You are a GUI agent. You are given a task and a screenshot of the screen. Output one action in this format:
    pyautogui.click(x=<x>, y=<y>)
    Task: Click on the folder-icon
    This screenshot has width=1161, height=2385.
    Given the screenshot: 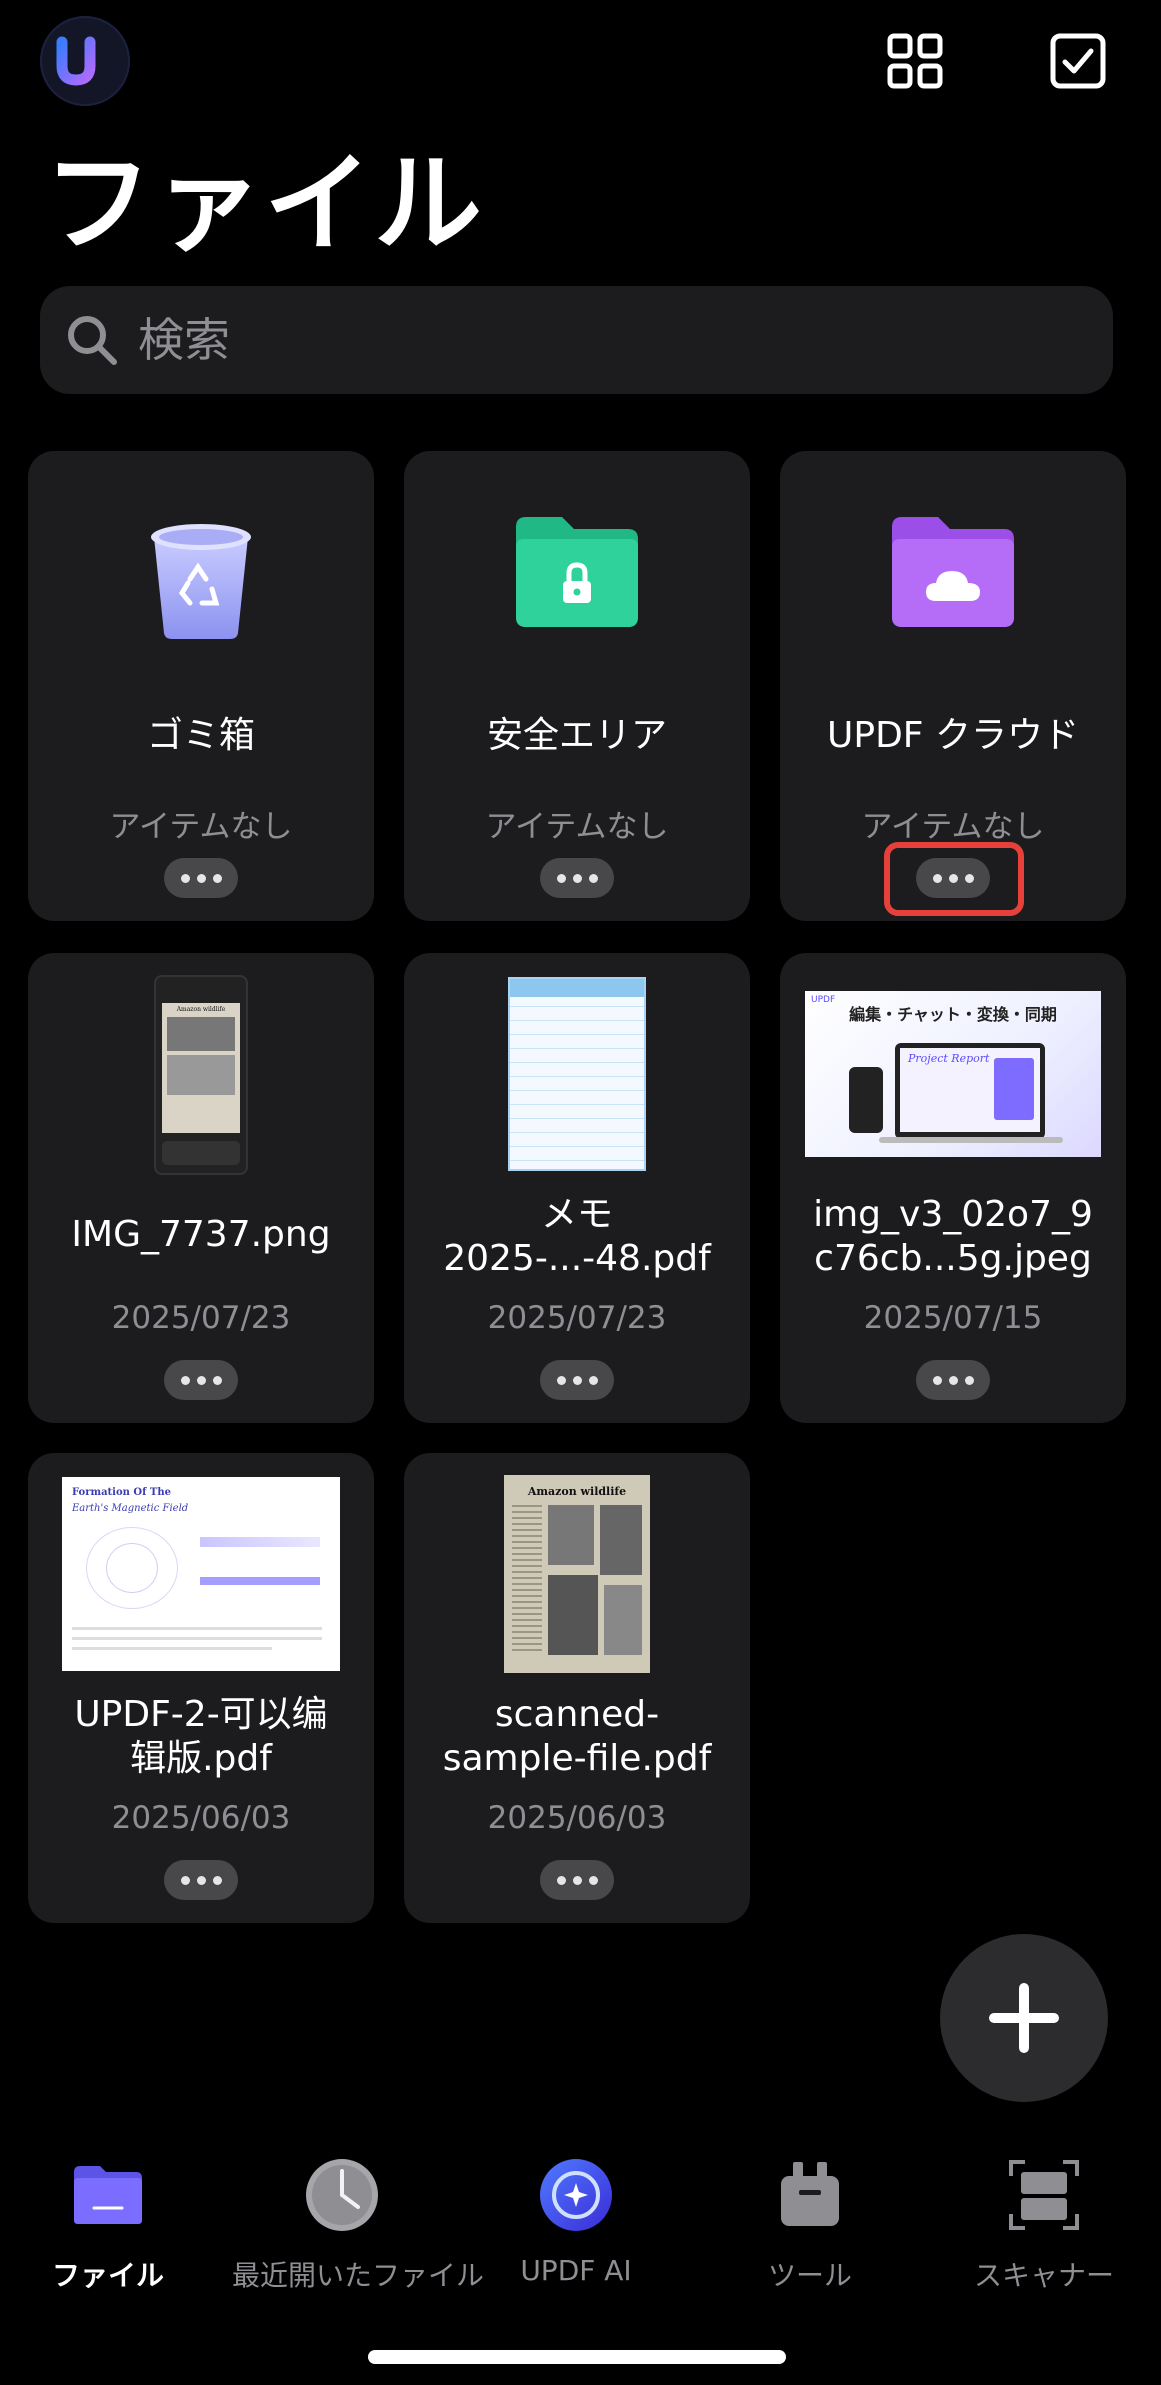 What is the action you would take?
    pyautogui.click(x=109, y=2195)
    